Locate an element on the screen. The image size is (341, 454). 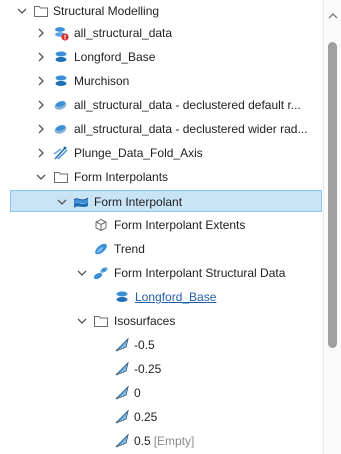
structural-data-warning-icon is located at coordinates (61, 33).